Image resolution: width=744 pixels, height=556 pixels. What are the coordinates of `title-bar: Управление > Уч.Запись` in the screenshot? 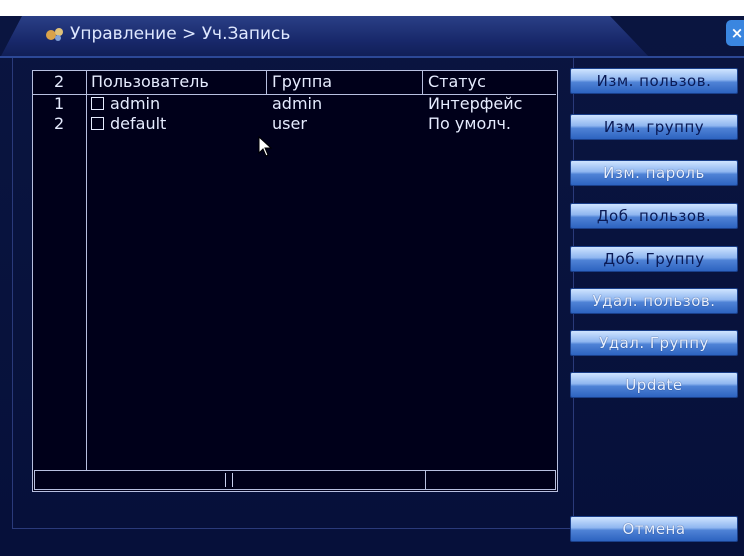 It's located at (167, 34).